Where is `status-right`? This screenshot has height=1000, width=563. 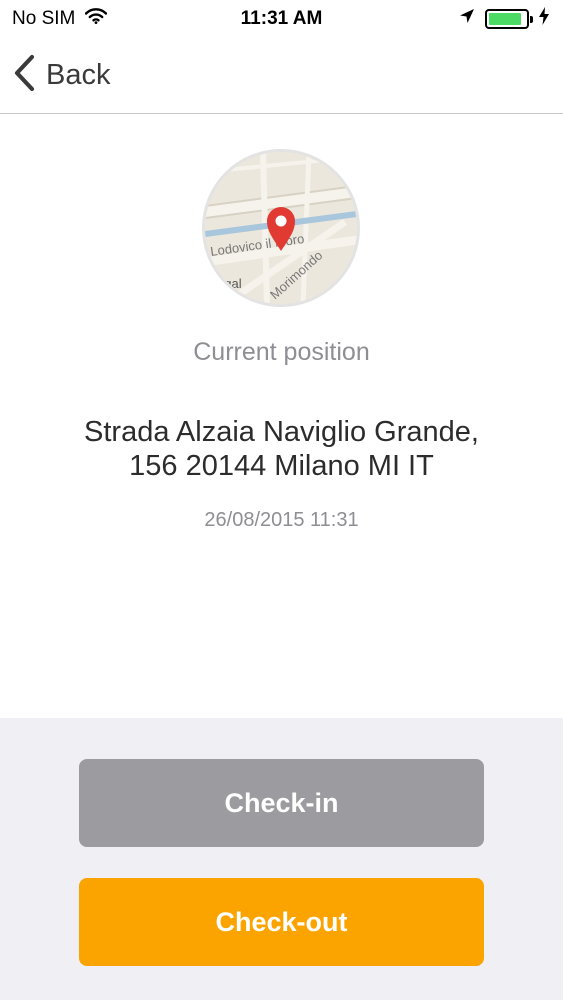 status-right is located at coordinates (504, 19).